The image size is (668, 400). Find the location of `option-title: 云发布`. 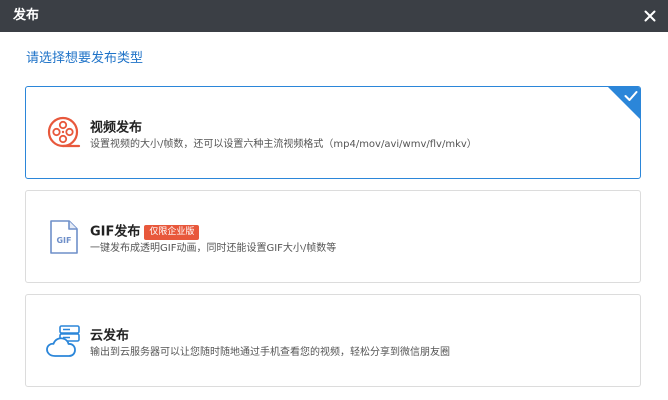

option-title: 云发布 is located at coordinates (110, 336).